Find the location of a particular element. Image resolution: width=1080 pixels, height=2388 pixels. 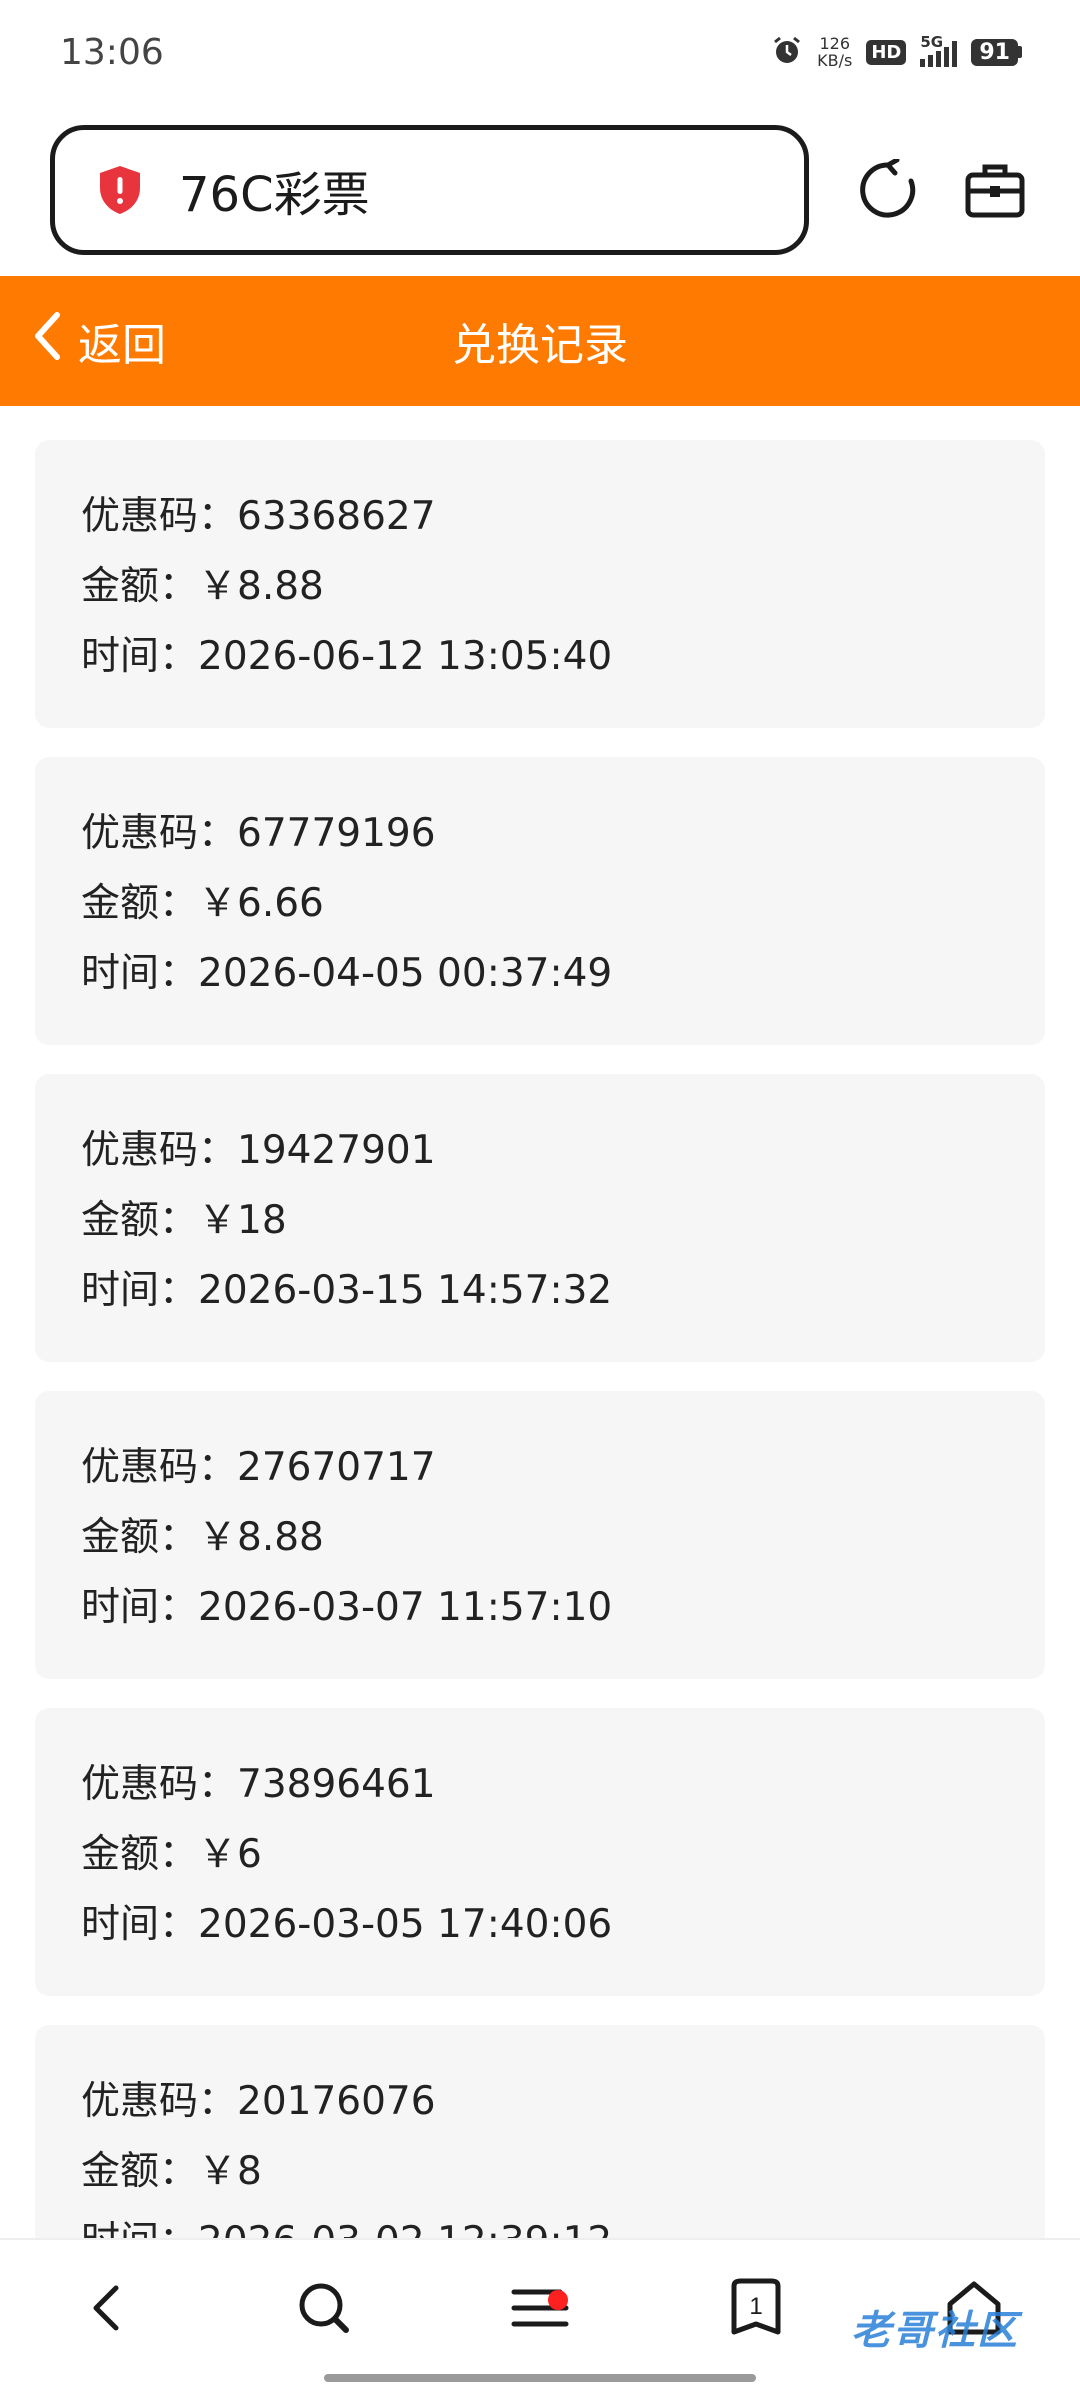

site-name: 76C彩票 is located at coordinates (274, 195).